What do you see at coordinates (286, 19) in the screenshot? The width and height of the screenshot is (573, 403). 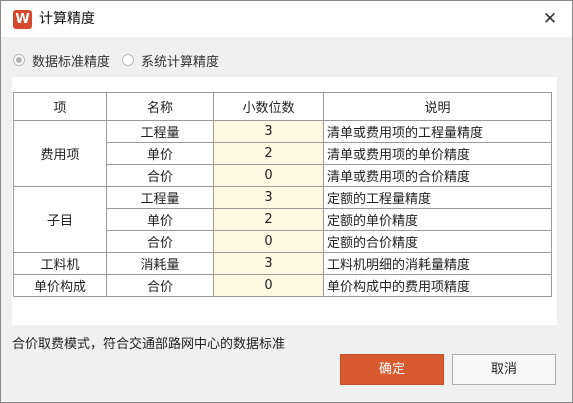 I see `title-bar: W 计算精度 ✕` at bounding box center [286, 19].